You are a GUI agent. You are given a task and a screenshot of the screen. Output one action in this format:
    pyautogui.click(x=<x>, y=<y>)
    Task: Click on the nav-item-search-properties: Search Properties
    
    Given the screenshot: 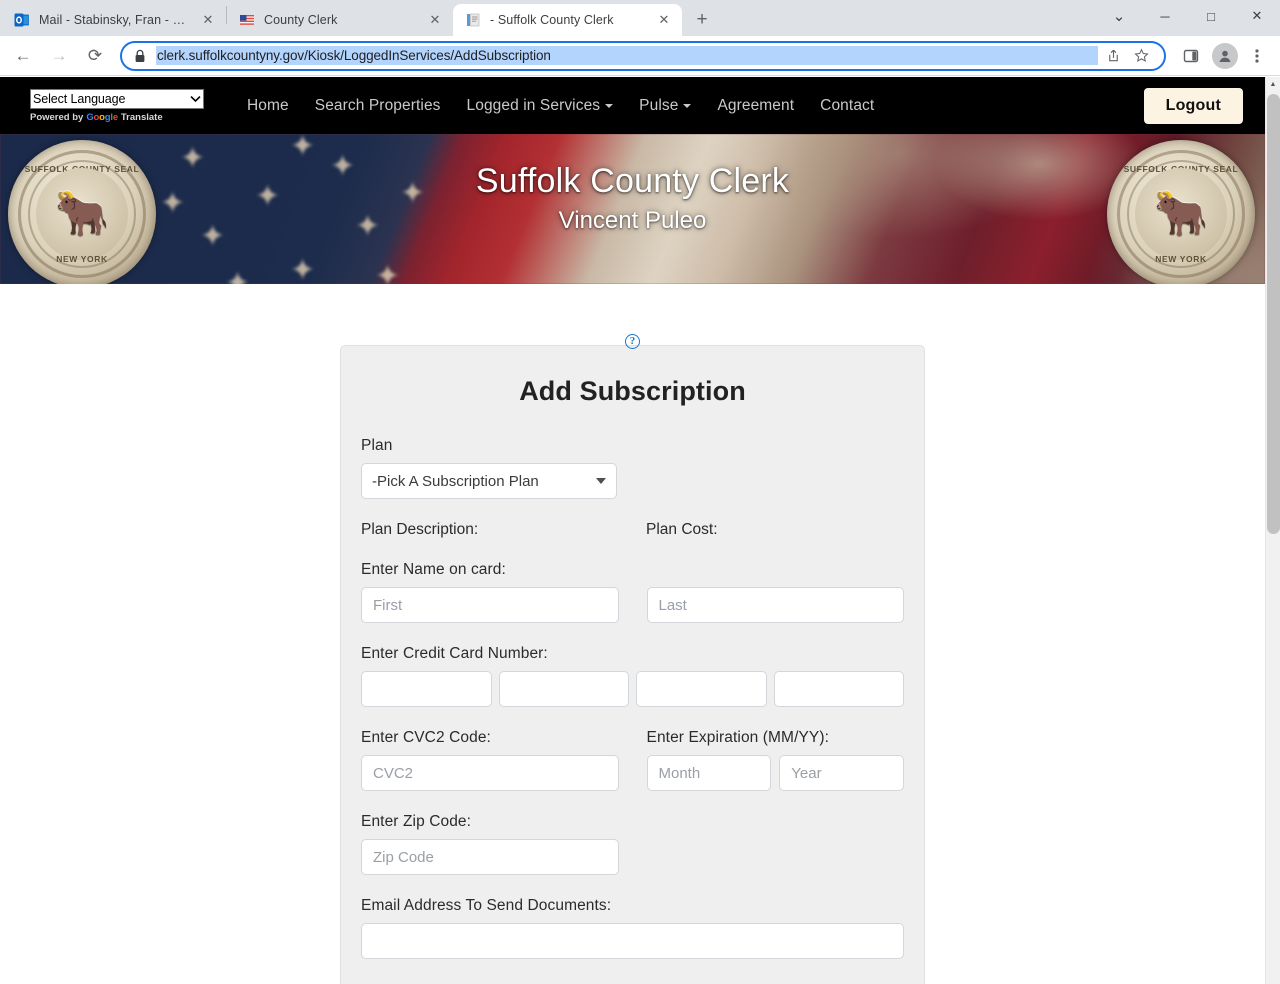 What is the action you would take?
    pyautogui.click(x=378, y=106)
    